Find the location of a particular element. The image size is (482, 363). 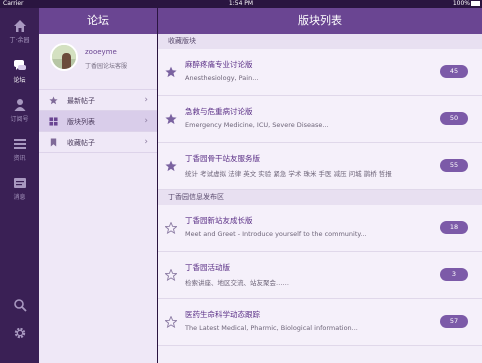

news-list-icon is located at coordinates (19, 144).